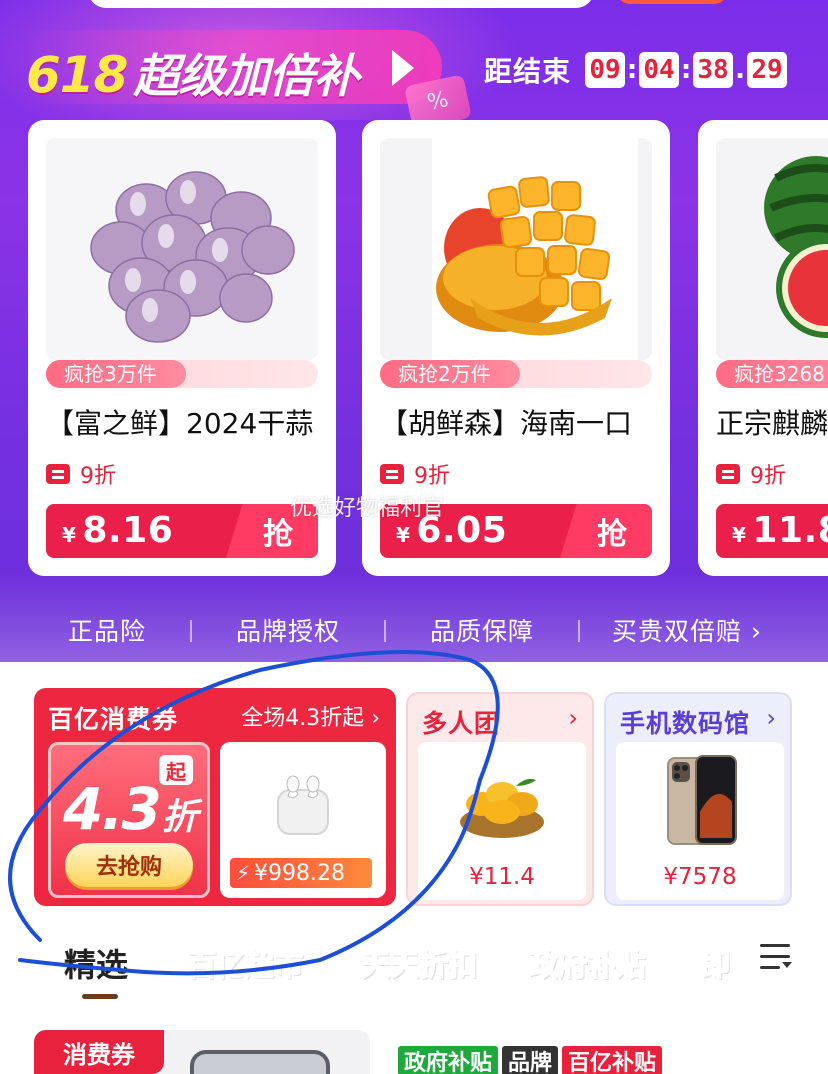 The width and height of the screenshot is (828, 1074). Describe the element at coordinates (636, 70) in the screenshot. I see `countdown-timer: 距结束 09 : 04 : 38 . 29` at that location.